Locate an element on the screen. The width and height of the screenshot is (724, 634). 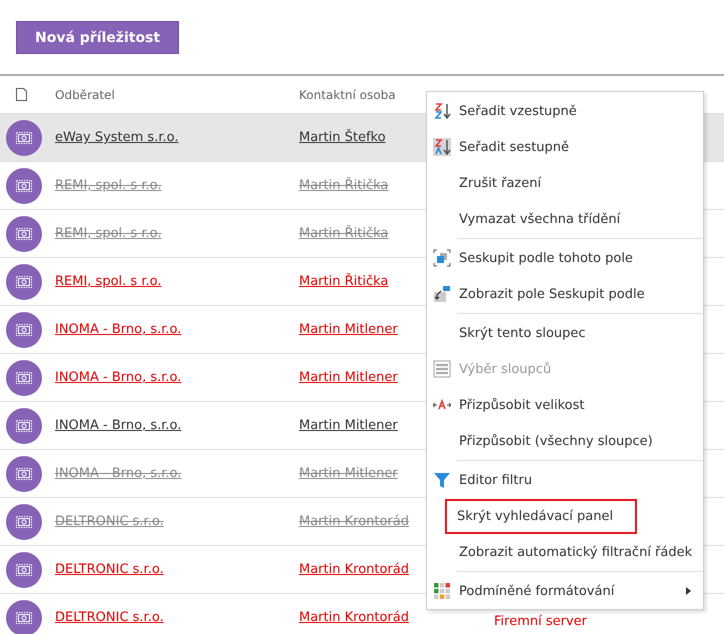
customer-link: eWay System s.r.o. is located at coordinates (116, 137).